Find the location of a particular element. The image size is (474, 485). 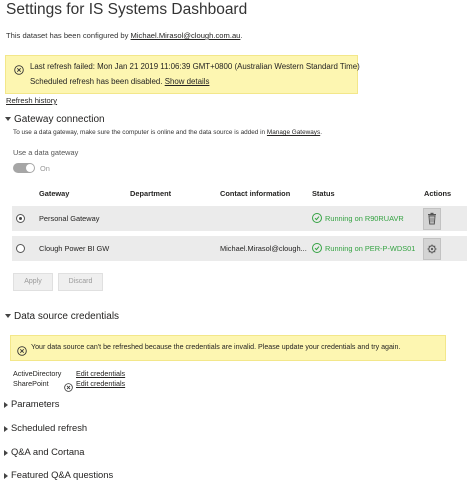

data-source-credentials-header: Data source credentials is located at coordinates (62, 316).